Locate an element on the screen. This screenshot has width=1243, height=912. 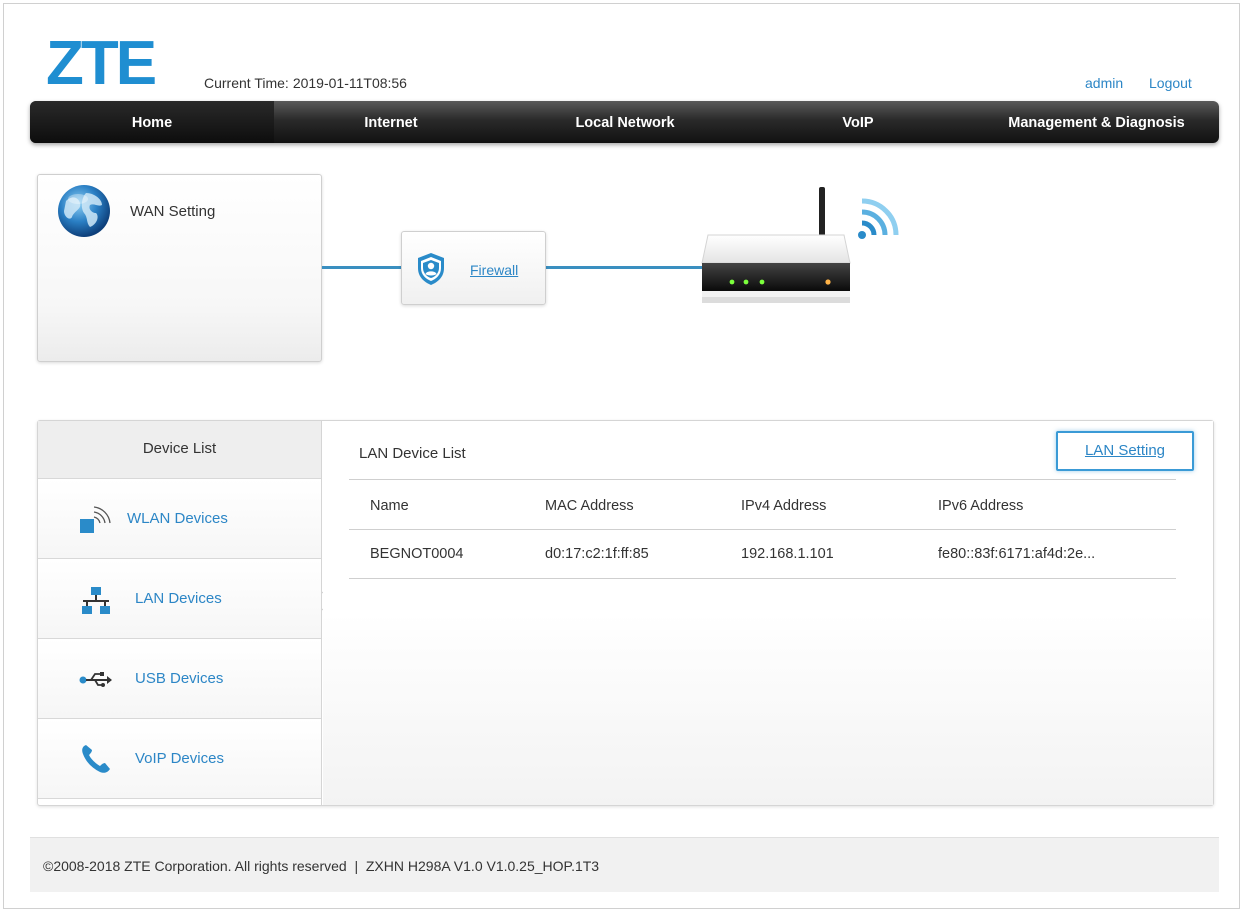
column-header-mac: MAC Address is located at coordinates (643, 506).